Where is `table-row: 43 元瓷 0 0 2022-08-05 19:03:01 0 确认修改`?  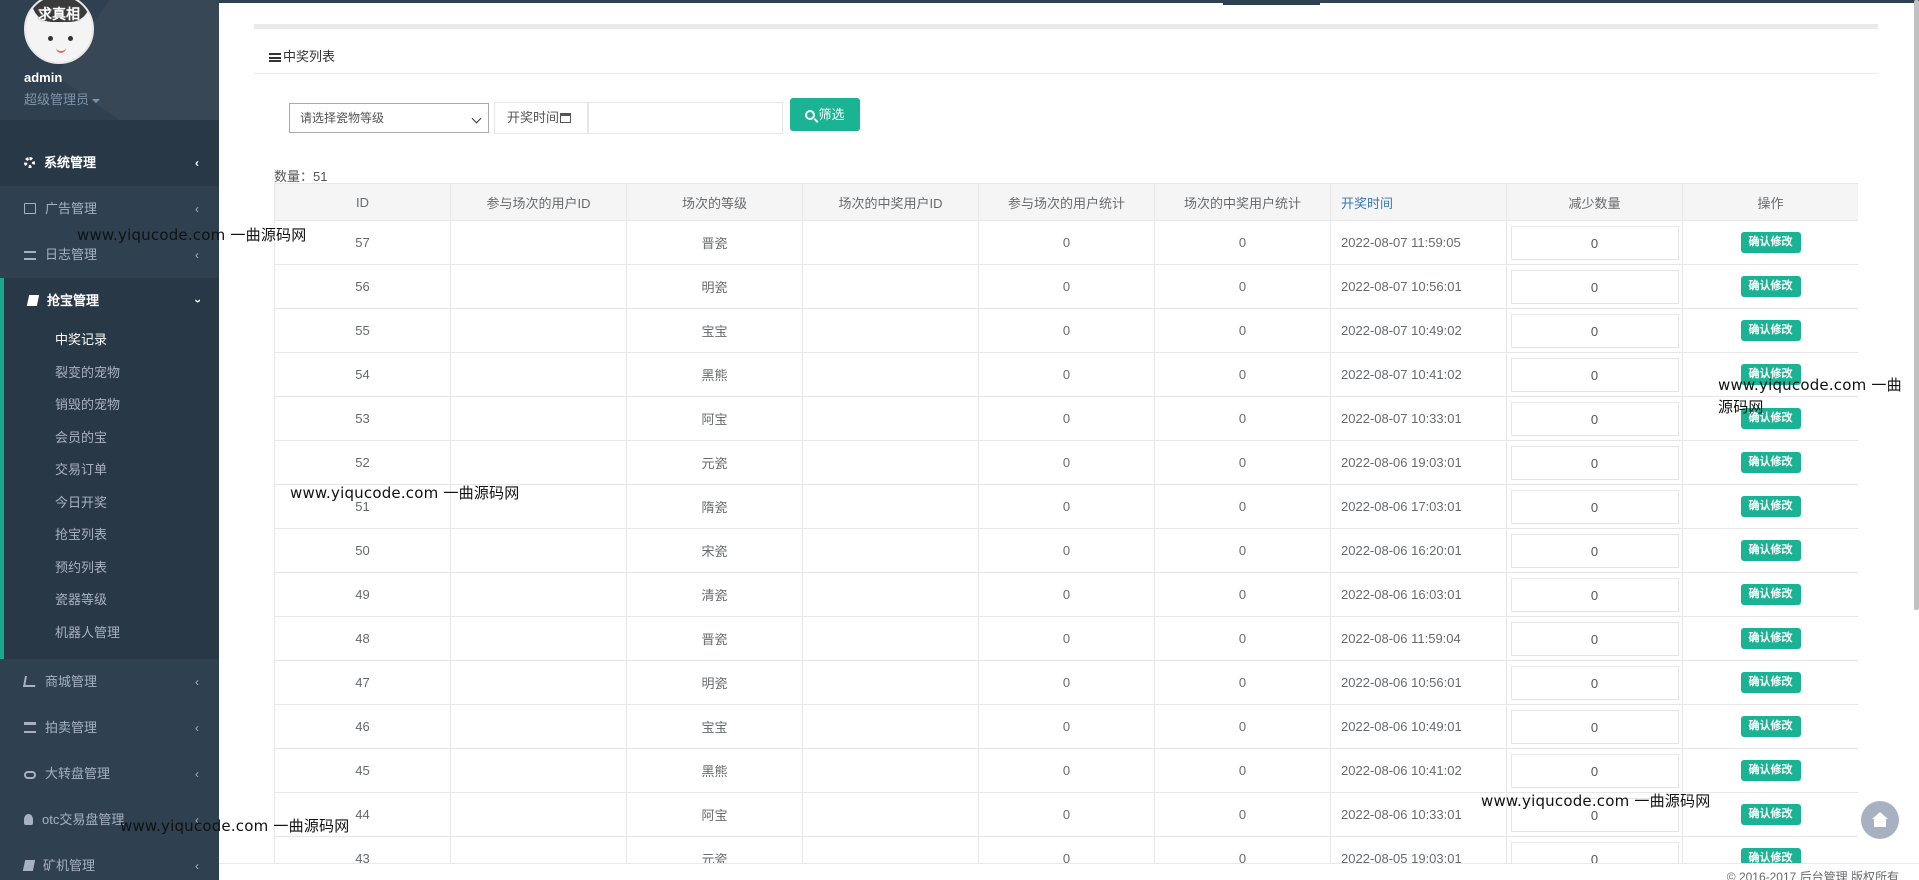 table-row: 43 元瓷 0 0 2022-08-05 19:03:01 0 确认修改 is located at coordinates (1066, 849).